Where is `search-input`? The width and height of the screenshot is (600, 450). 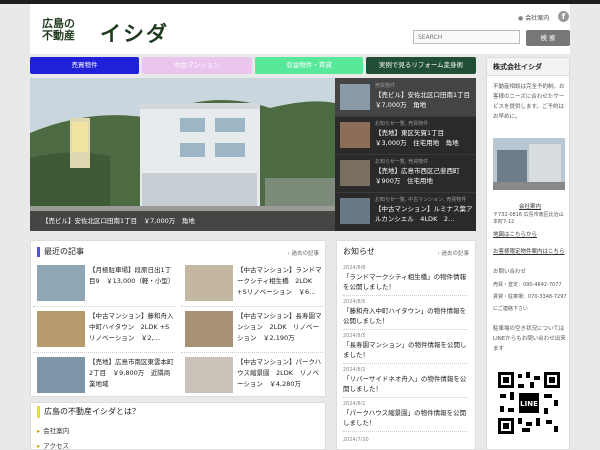
search-input is located at coordinates (466, 37).